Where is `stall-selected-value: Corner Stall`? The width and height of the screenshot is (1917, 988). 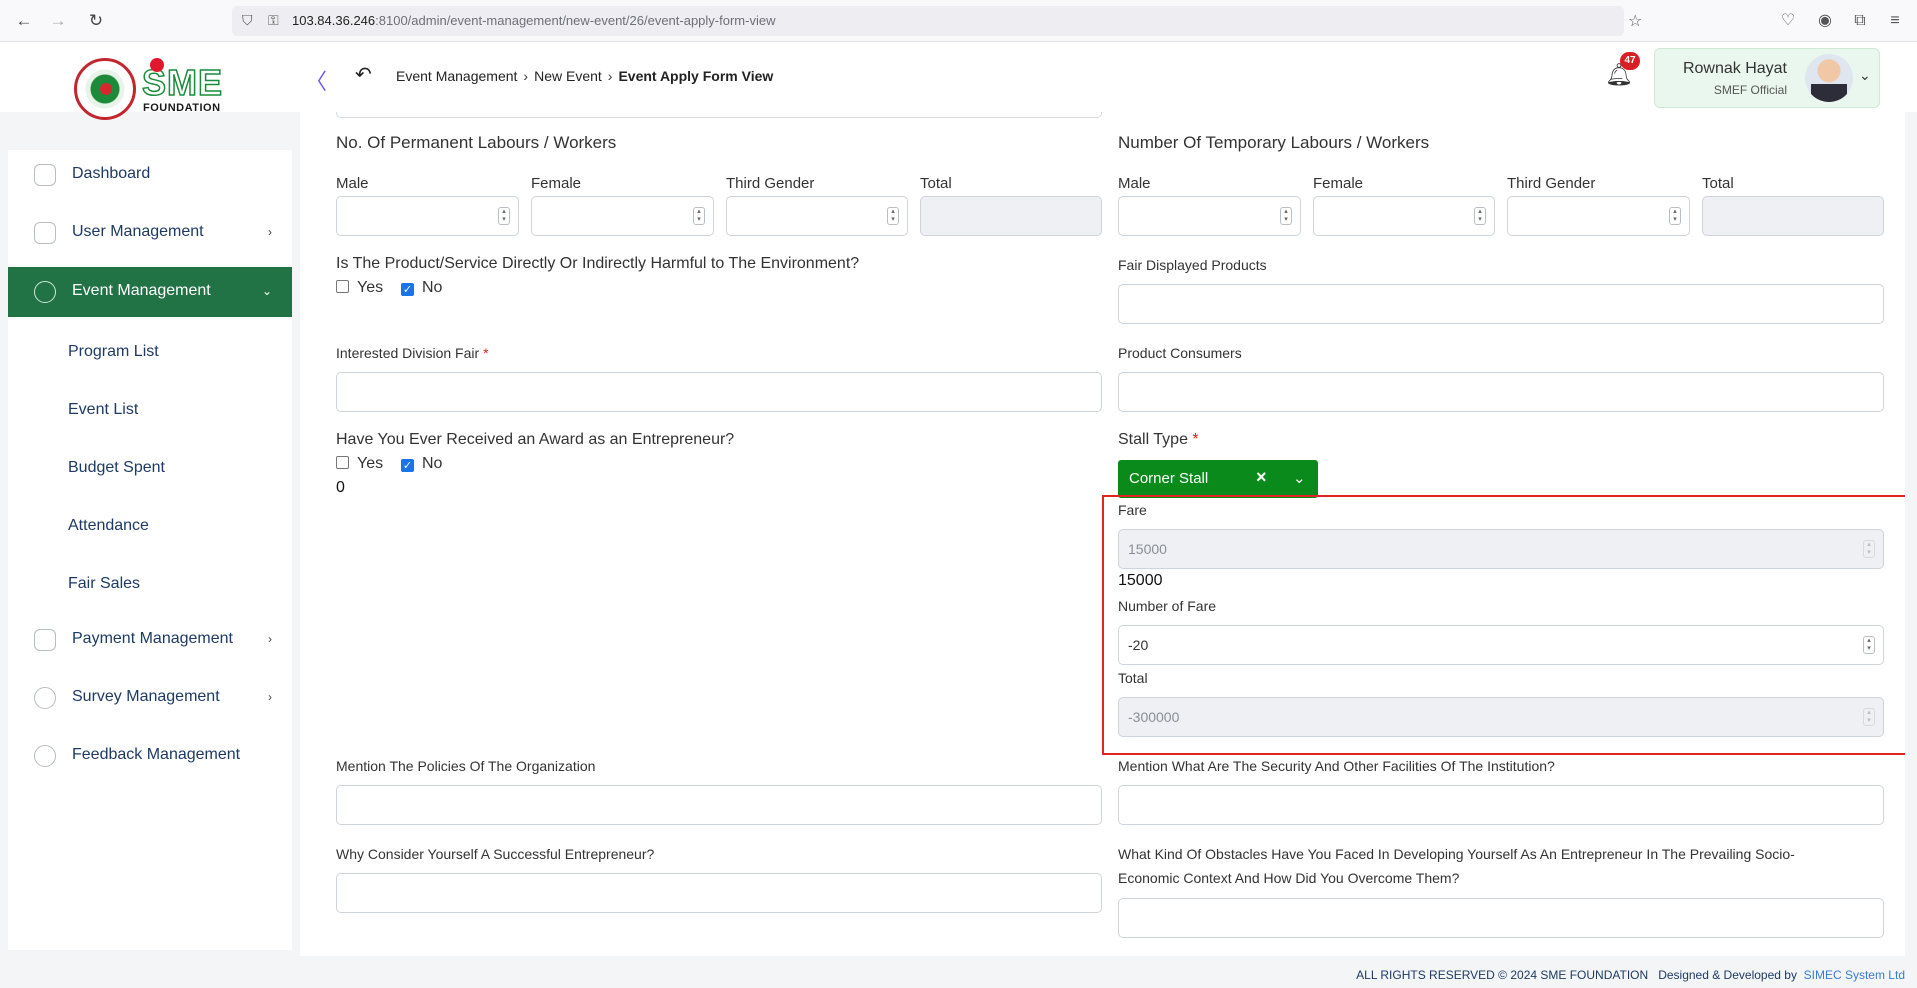
stall-selected-value: Corner Stall is located at coordinates (1169, 478).